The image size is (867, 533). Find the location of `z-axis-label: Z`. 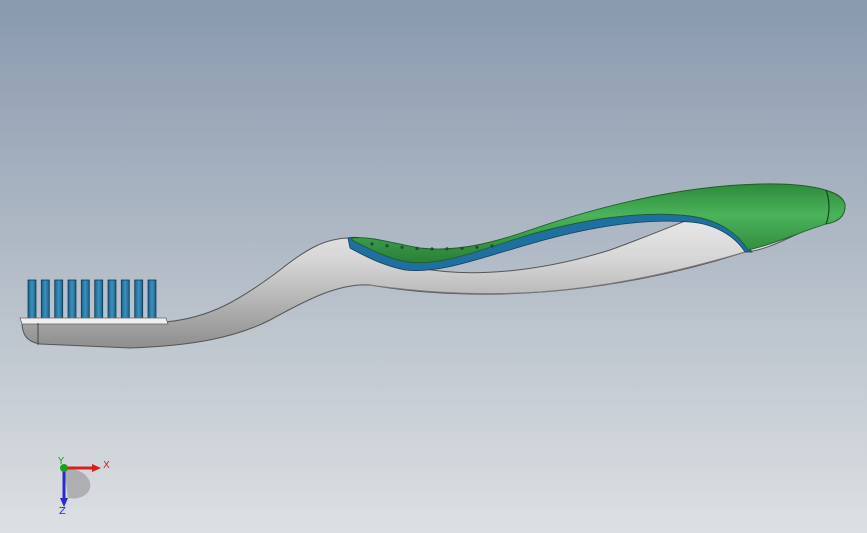

z-axis-label: Z is located at coordinates (62, 511).